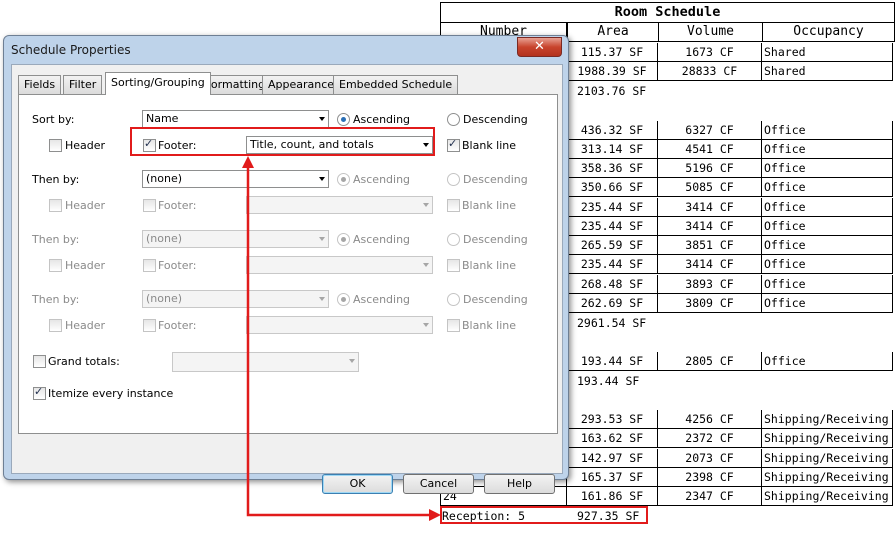 The height and width of the screenshot is (543, 896). What do you see at coordinates (158, 83) in the screenshot?
I see `tab-sorting-grouping: Sorting/Grouping` at bounding box center [158, 83].